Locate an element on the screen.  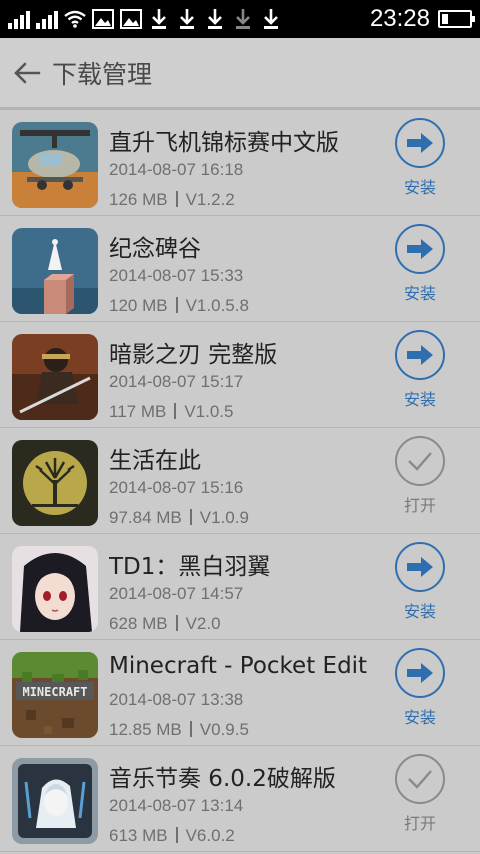
download-2-icon is located at coordinates (187, 19).